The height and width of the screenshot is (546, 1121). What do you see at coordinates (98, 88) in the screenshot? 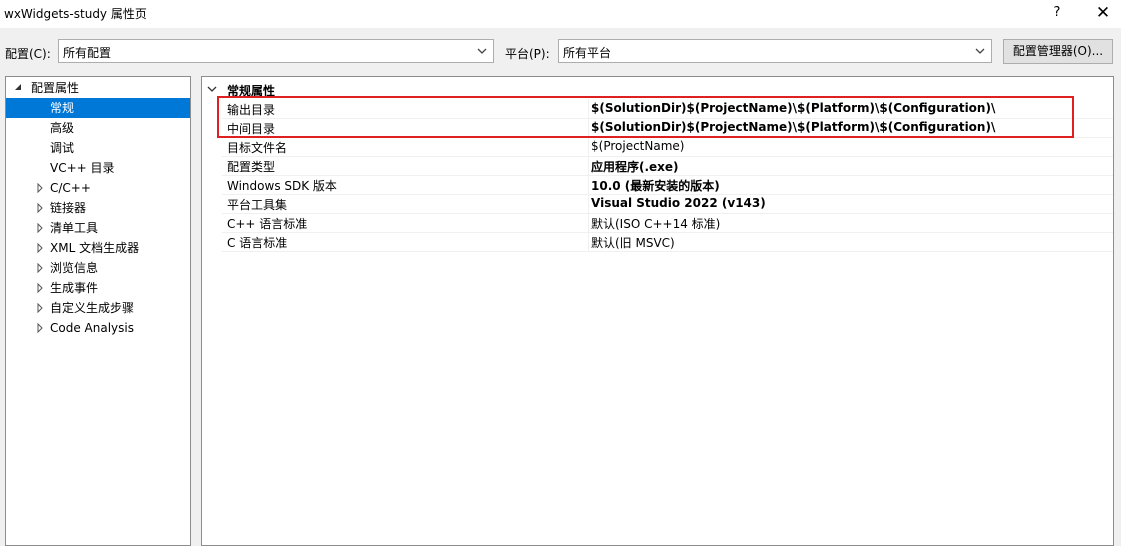
I see `tree-root-config-properties: 配置属性` at bounding box center [98, 88].